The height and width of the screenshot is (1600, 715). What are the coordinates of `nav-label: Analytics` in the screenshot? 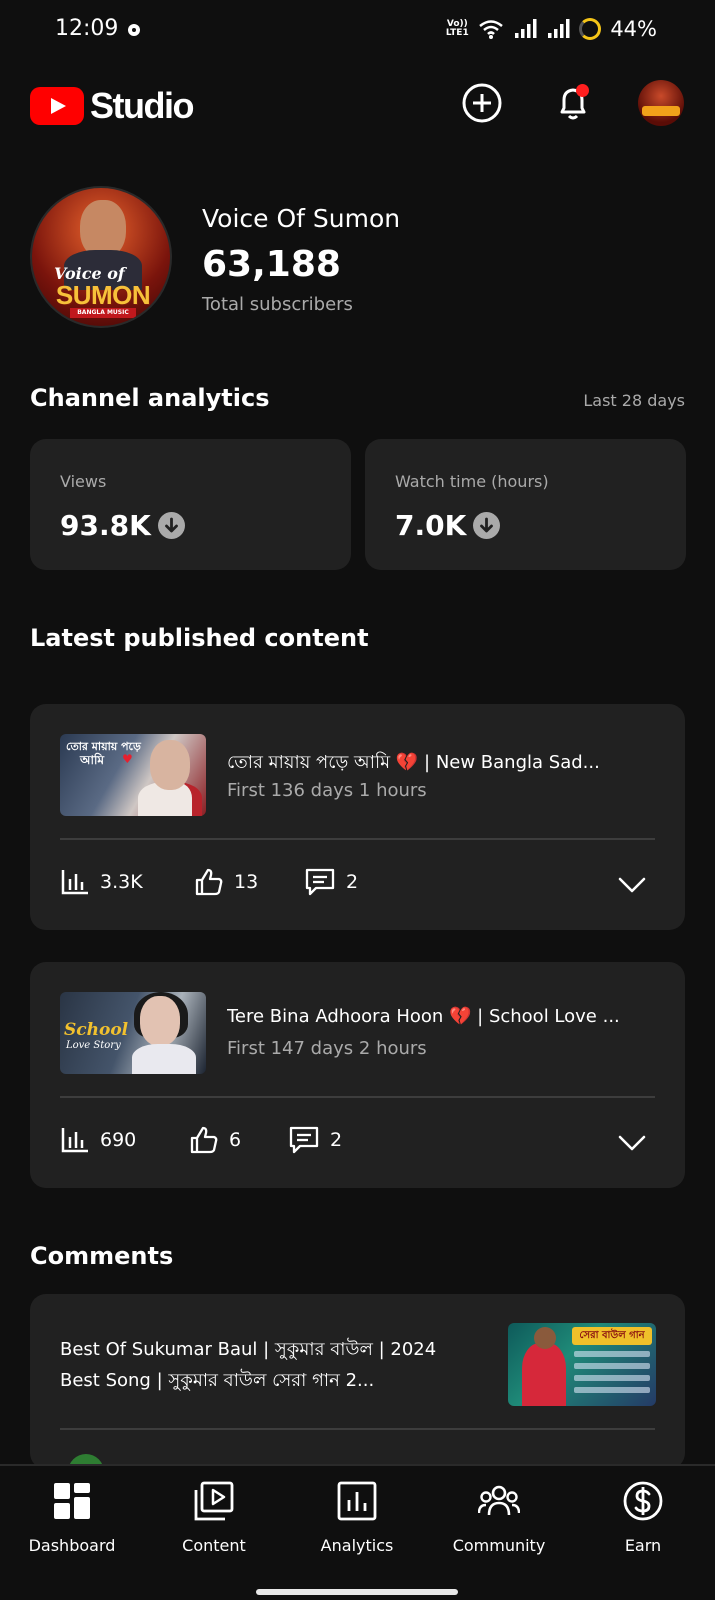 It's located at (357, 1545).